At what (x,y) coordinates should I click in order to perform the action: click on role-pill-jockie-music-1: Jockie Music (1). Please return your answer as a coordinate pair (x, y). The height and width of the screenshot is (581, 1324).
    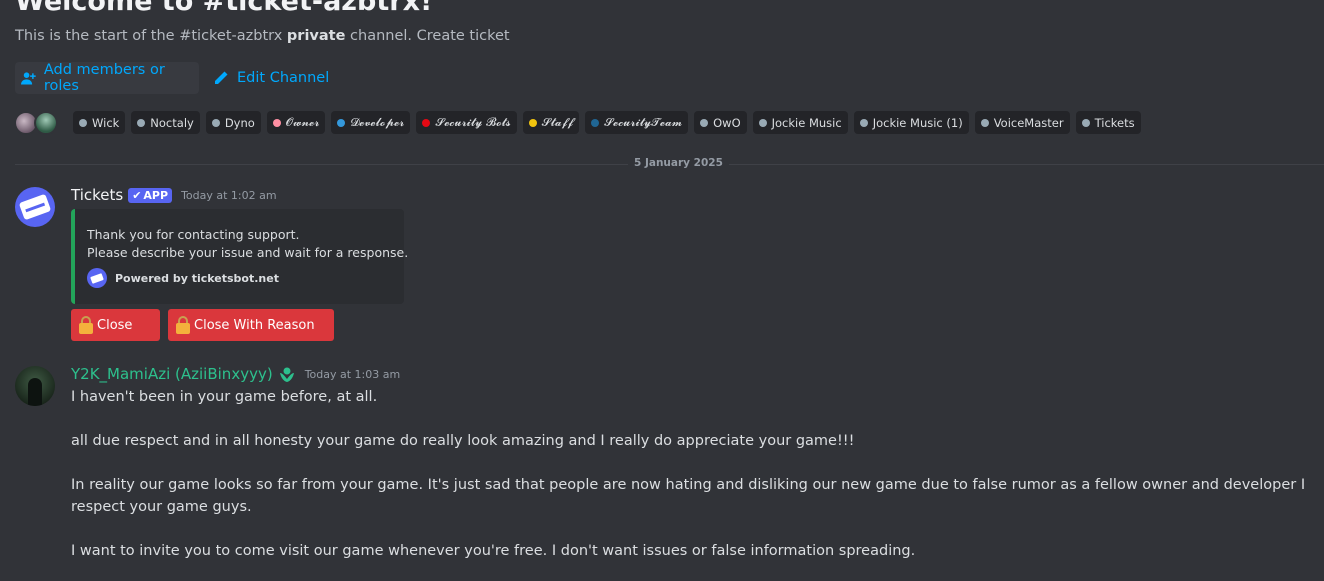
    Looking at the image, I should click on (911, 122).